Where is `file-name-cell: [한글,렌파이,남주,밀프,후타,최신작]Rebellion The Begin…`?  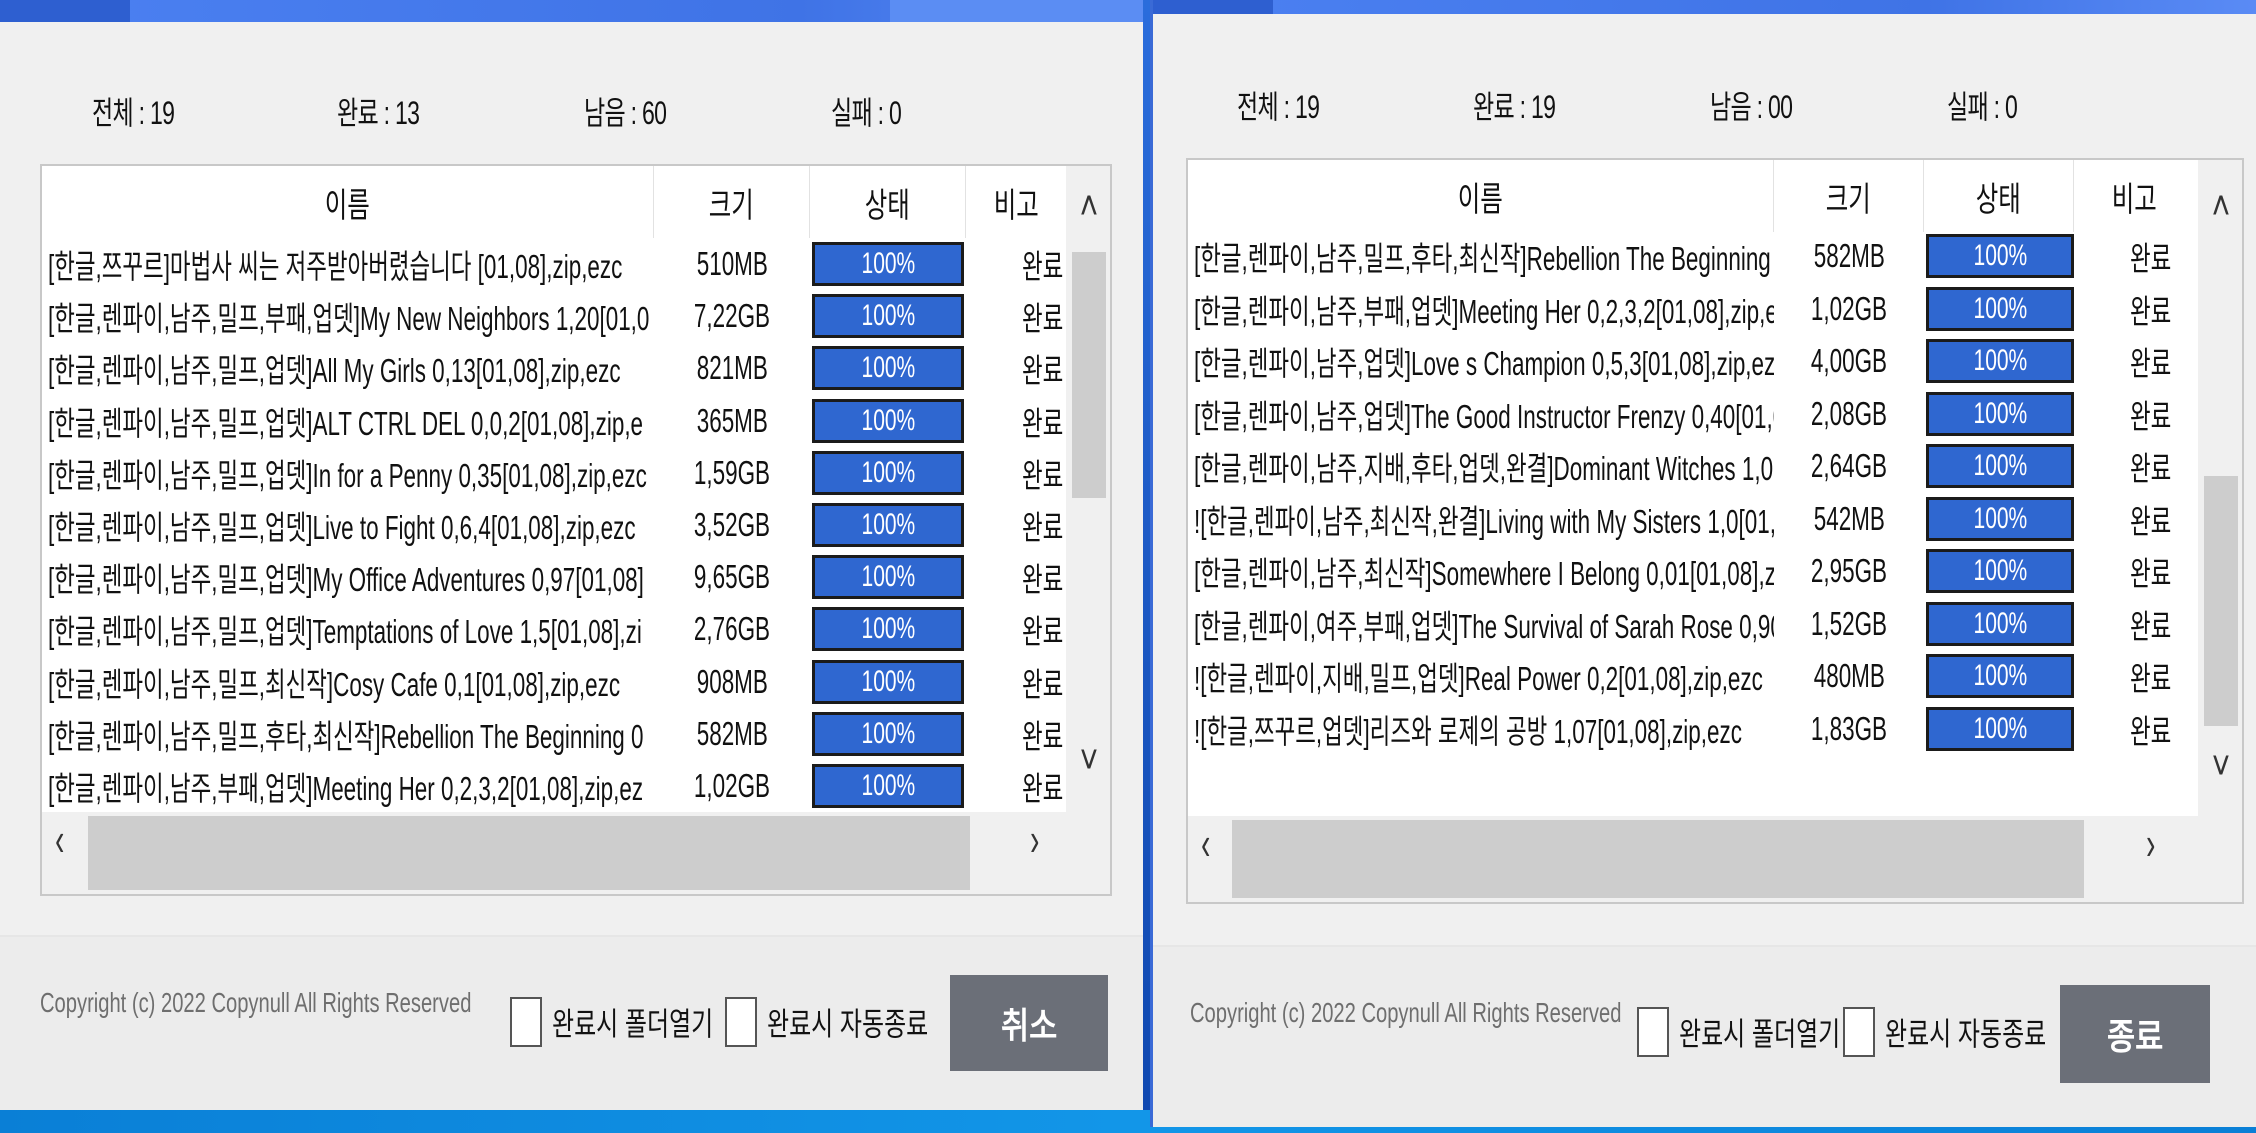 file-name-cell: [한글,렌파이,남주,밀프,후타,최신작]Rebellion The Begin… is located at coordinates (346, 736).